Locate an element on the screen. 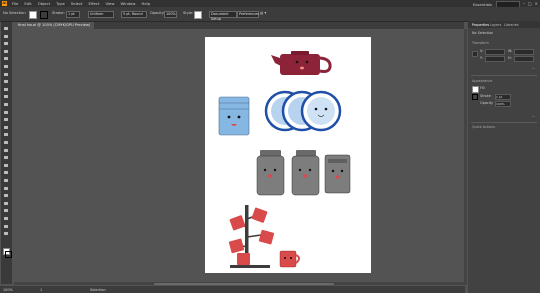 Image resolution: width=540 pixels, height=293 pixels. menu-type: Type is located at coordinates (60, 3).